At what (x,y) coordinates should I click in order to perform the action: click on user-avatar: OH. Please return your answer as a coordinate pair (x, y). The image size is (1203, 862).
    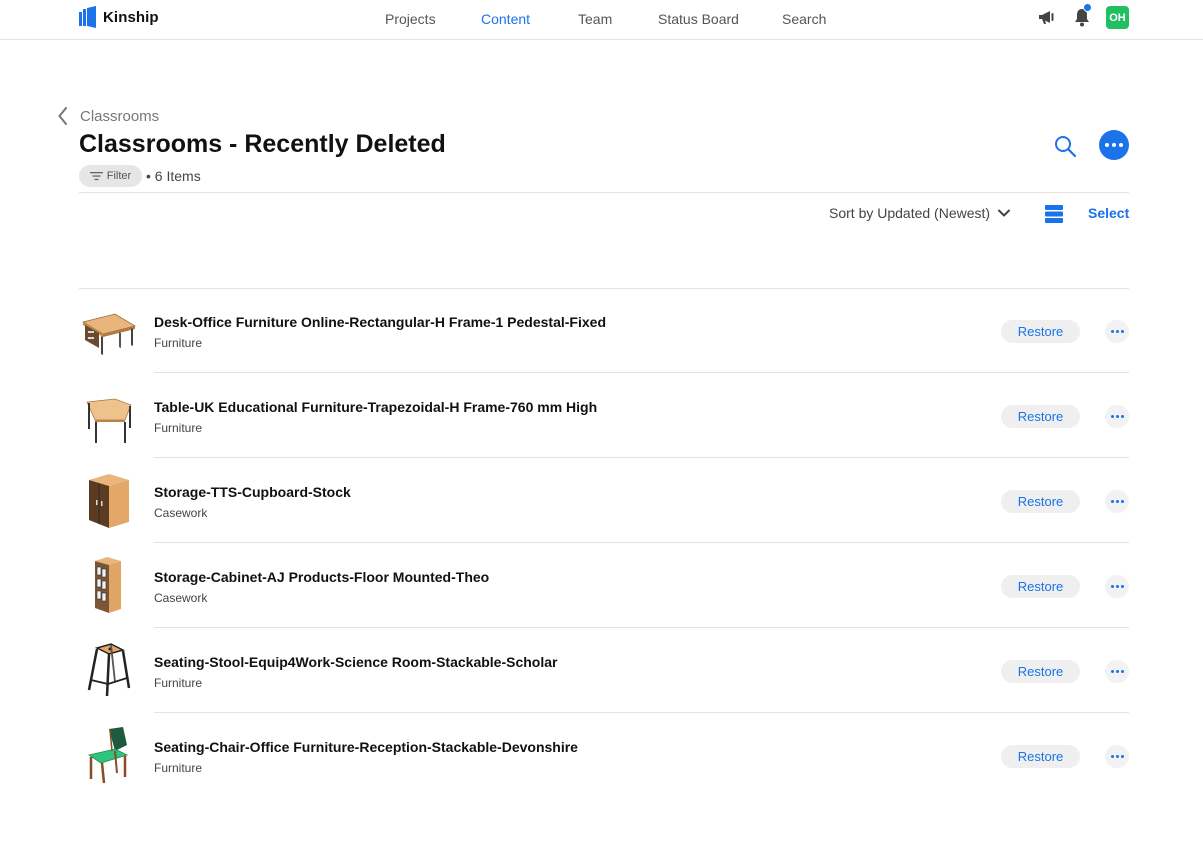
    Looking at the image, I should click on (1117, 17).